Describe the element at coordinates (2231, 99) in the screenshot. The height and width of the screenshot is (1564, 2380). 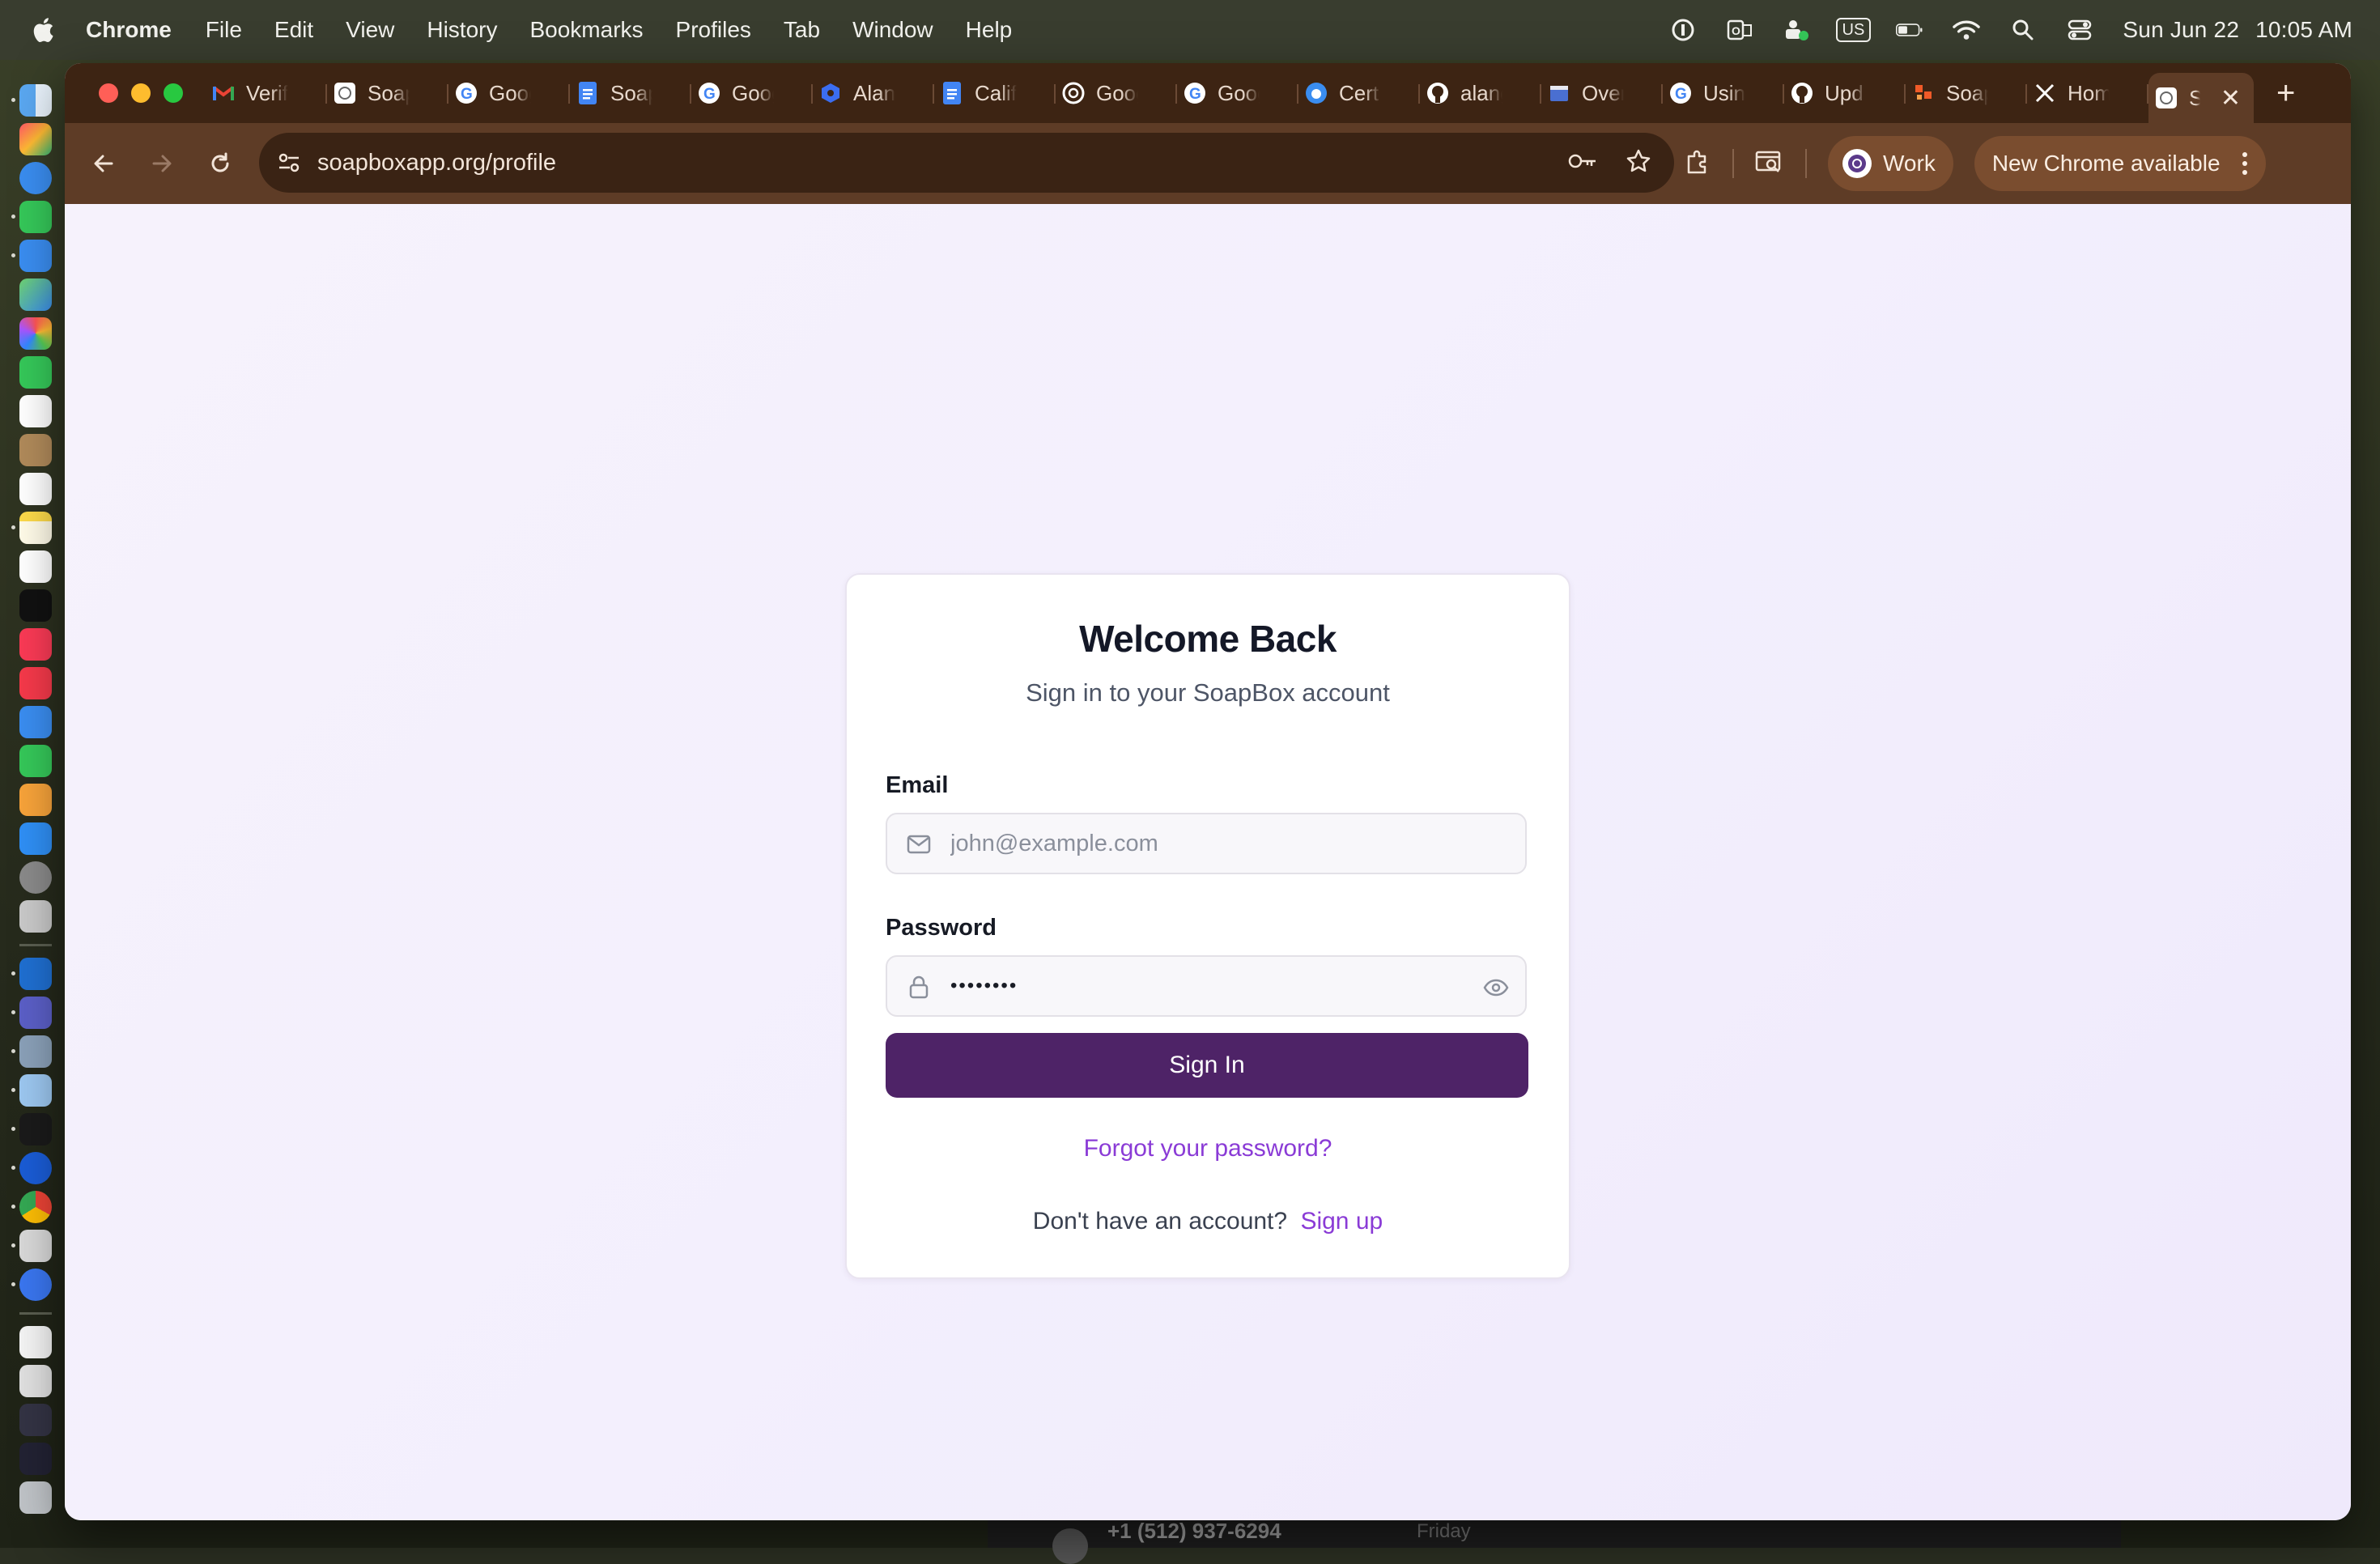
I see `close-tab-icon: ✕` at that location.